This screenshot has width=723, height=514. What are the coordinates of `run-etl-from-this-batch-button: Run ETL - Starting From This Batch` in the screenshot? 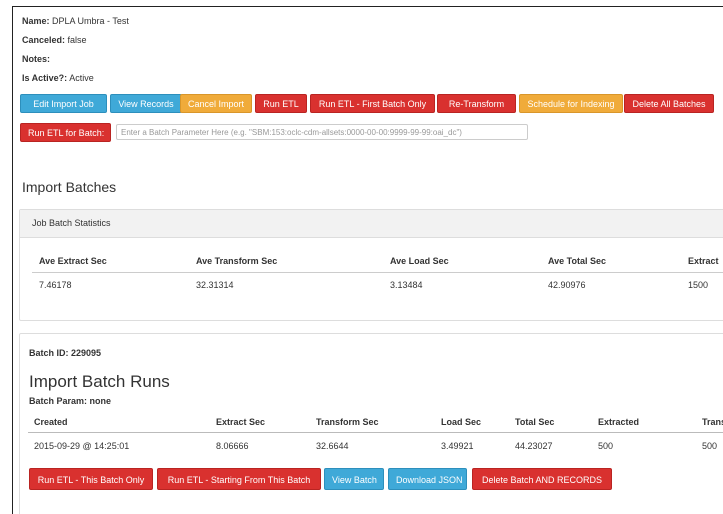 It's located at (239, 479).